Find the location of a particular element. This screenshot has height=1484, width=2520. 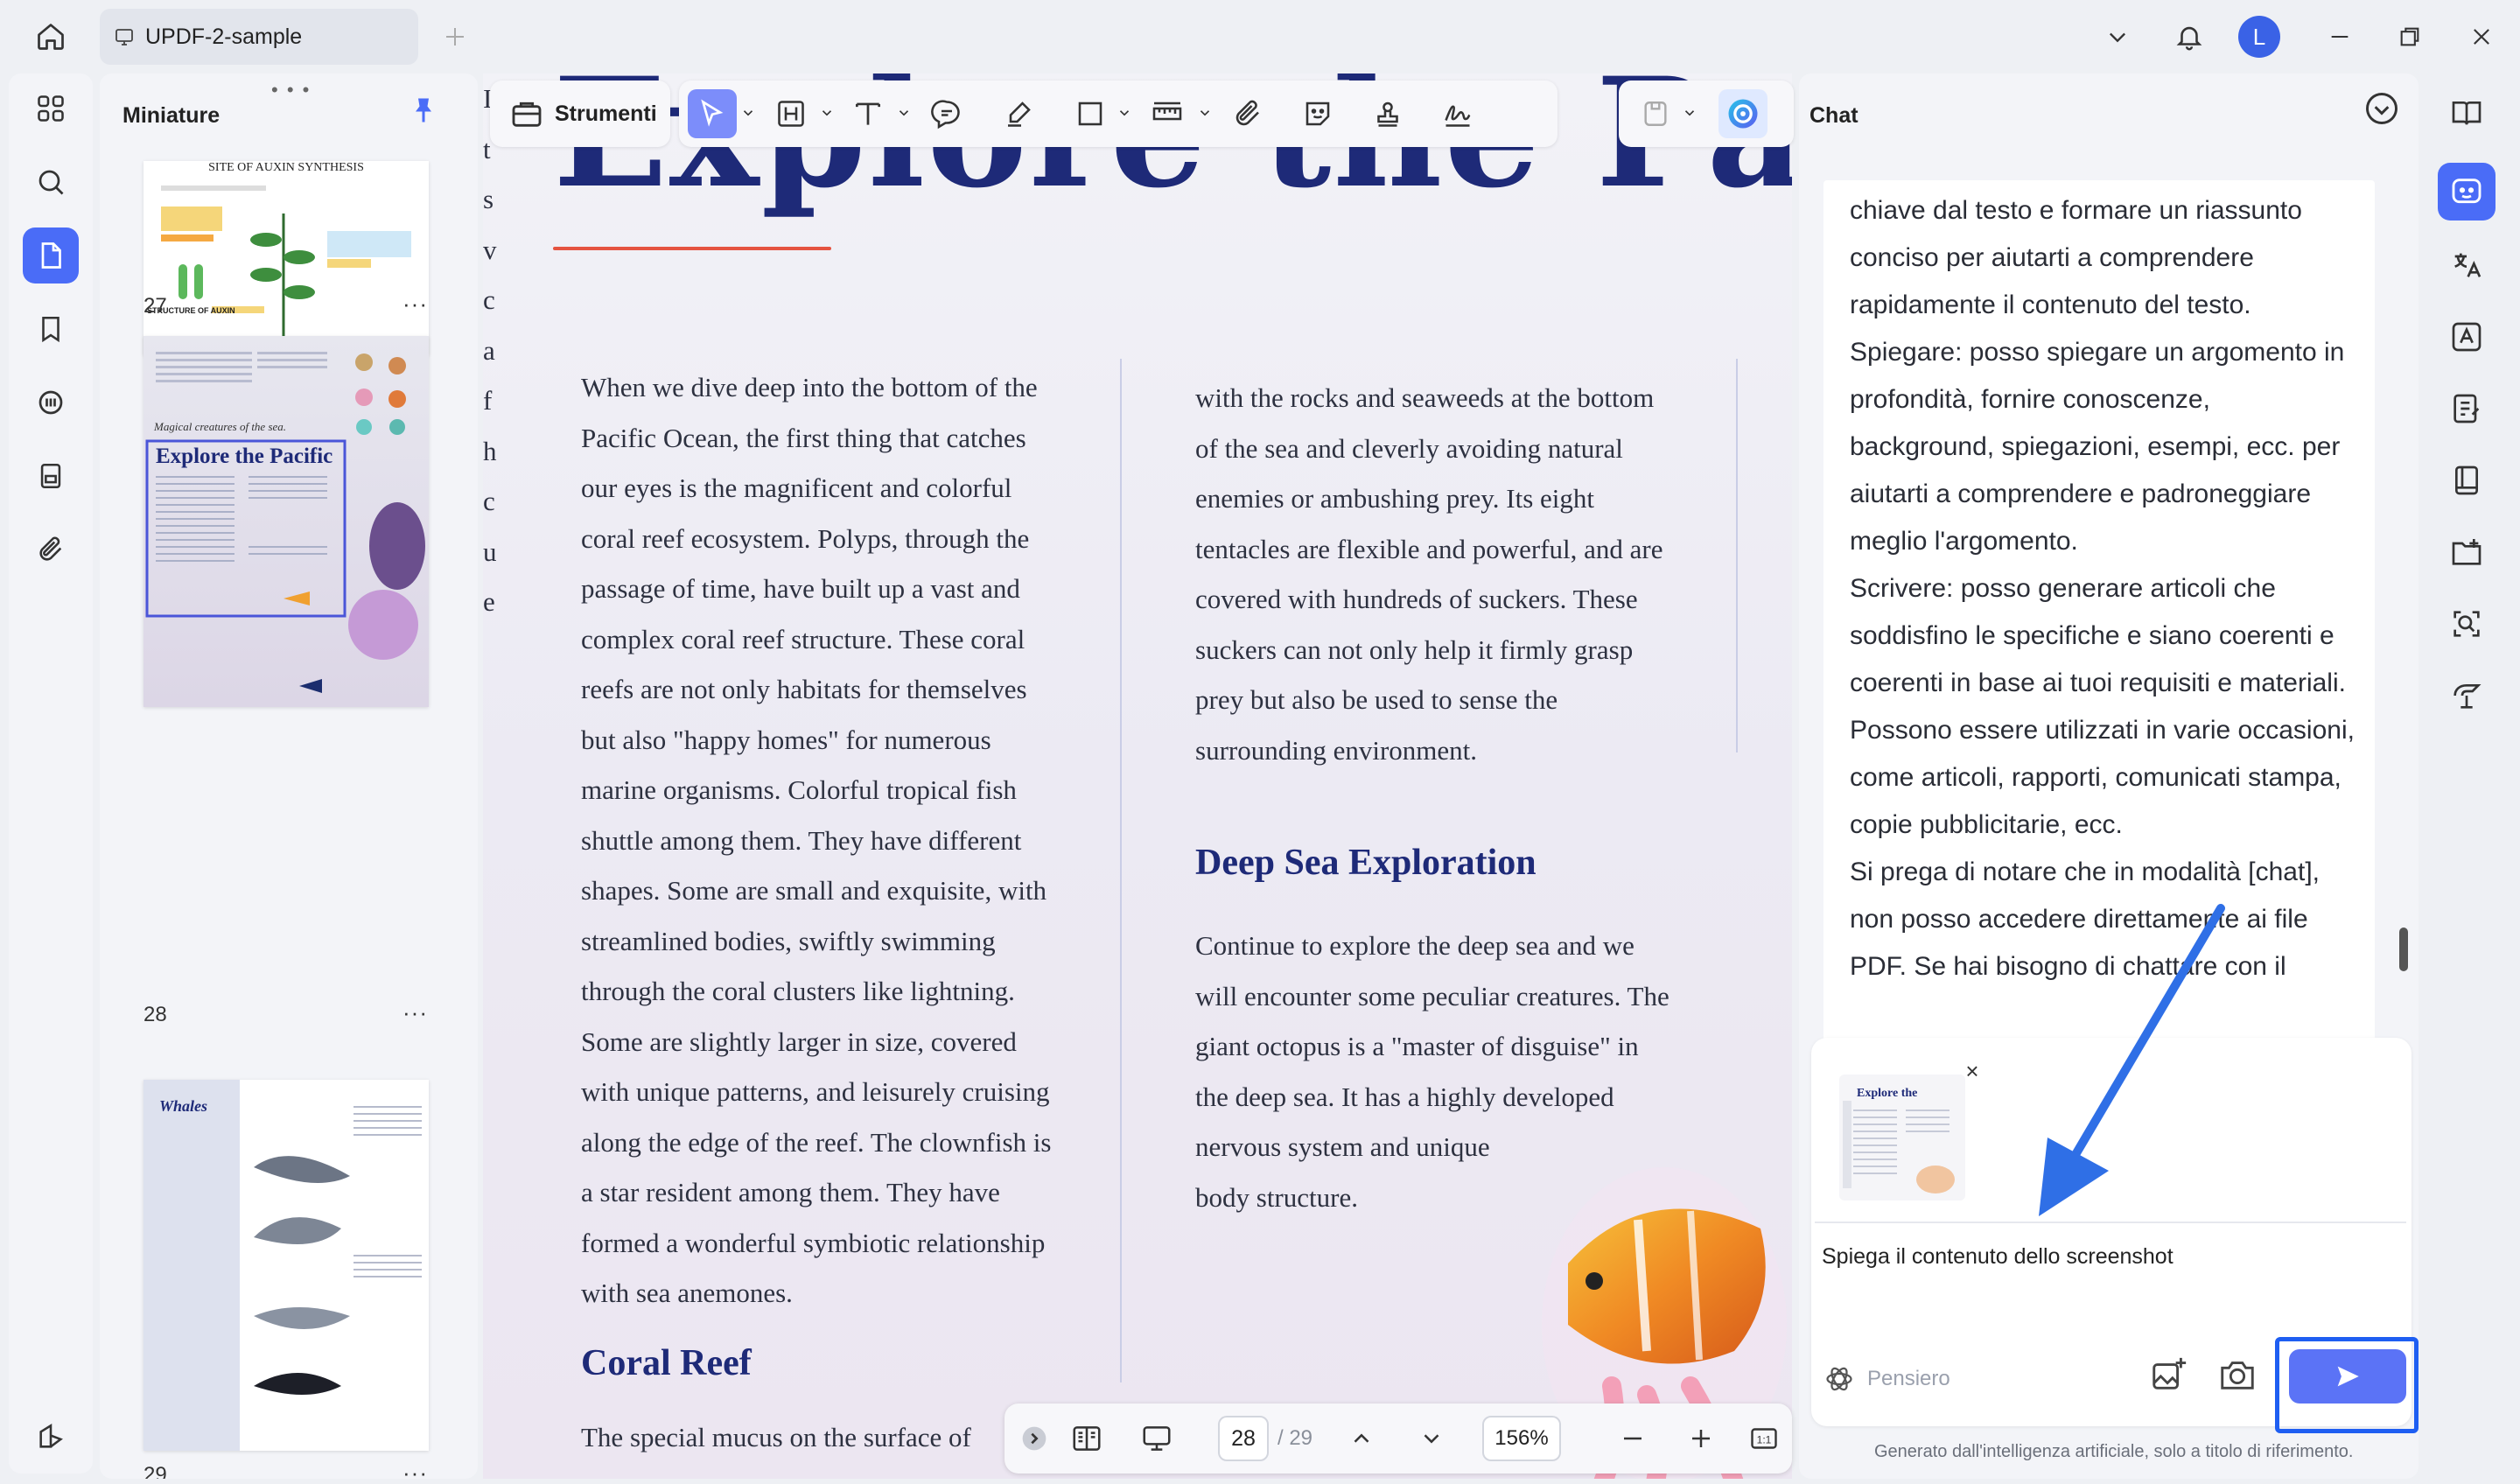

ai-assistant-icon is located at coordinates (1743, 113).